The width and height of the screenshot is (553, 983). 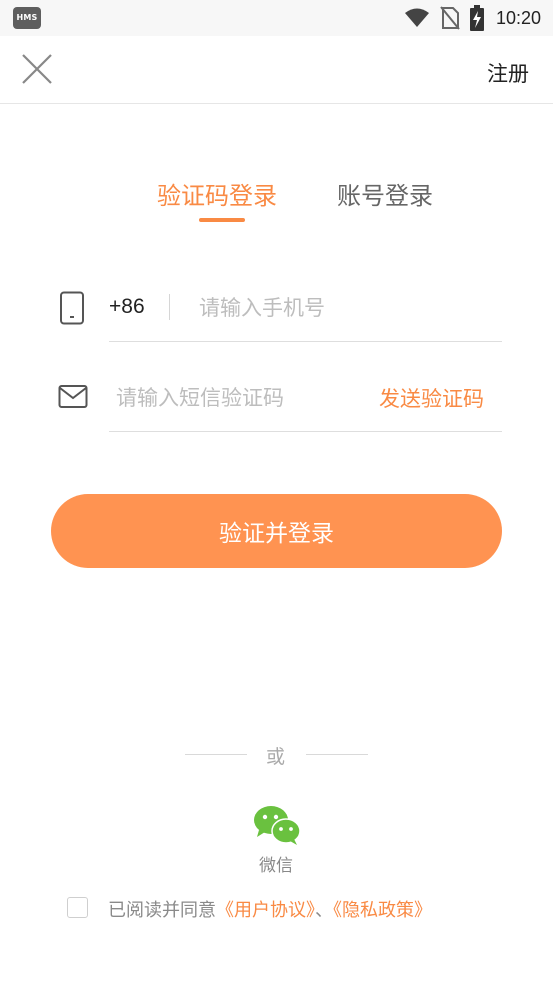 What do you see at coordinates (217, 193) in the screenshot?
I see `tab-sms-login: 验证码登录` at bounding box center [217, 193].